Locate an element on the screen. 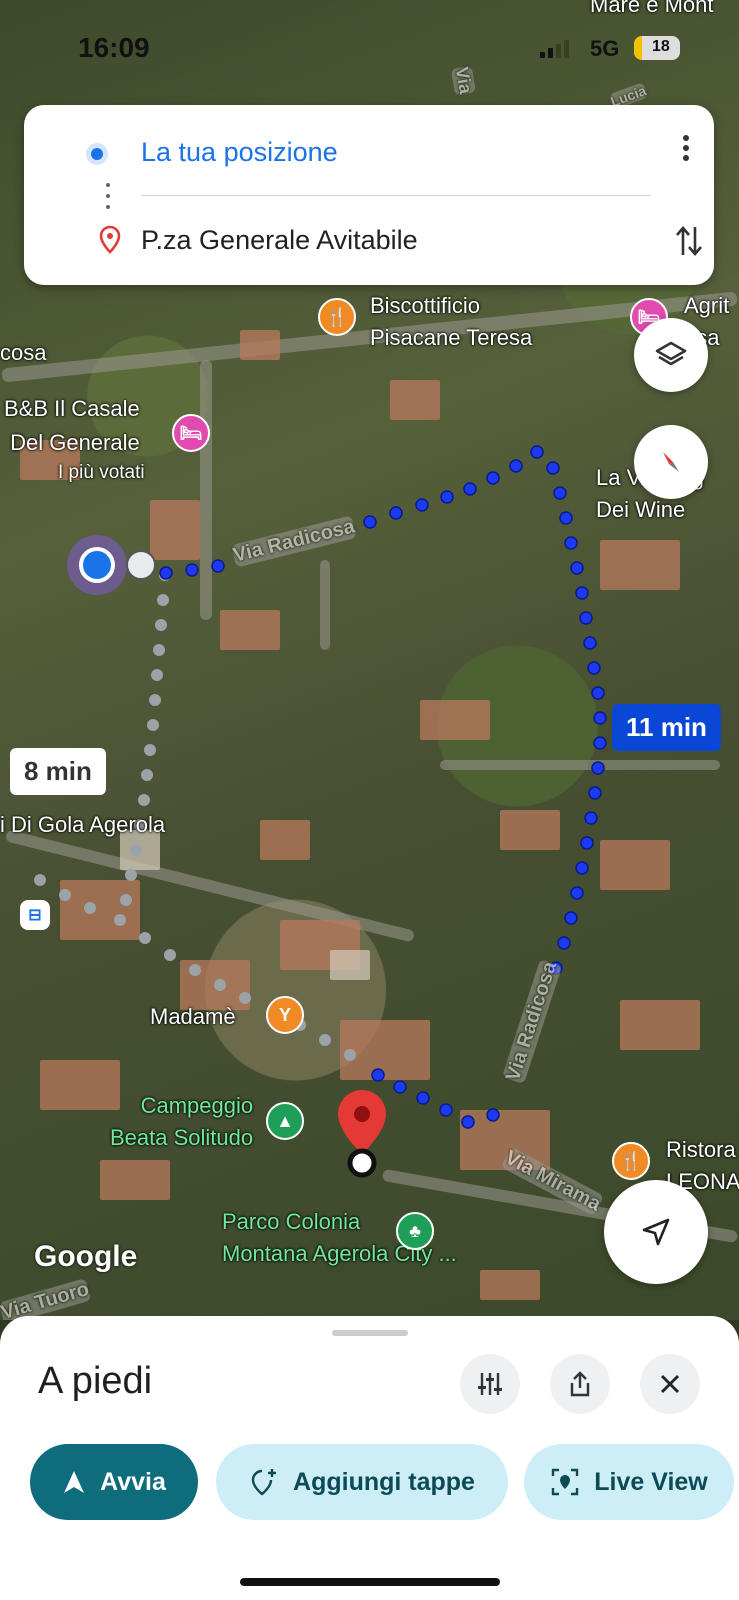 The width and height of the screenshot is (739, 1600). battery-icon: 18 is located at coordinates (657, 48).